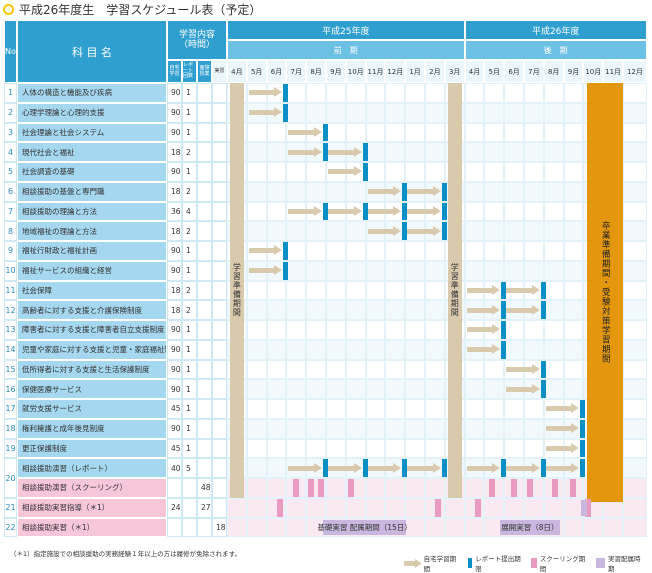  Describe the element at coordinates (92, 93) in the screenshot. I see `subject-name: 人体の構造と機能及び疾病` at that location.